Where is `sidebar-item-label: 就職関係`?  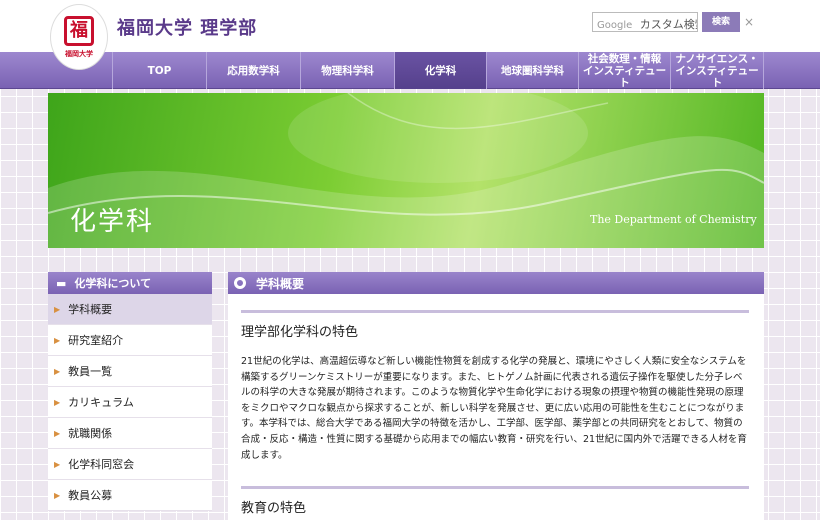 sidebar-item-label: 就職関係 is located at coordinates (90, 433).